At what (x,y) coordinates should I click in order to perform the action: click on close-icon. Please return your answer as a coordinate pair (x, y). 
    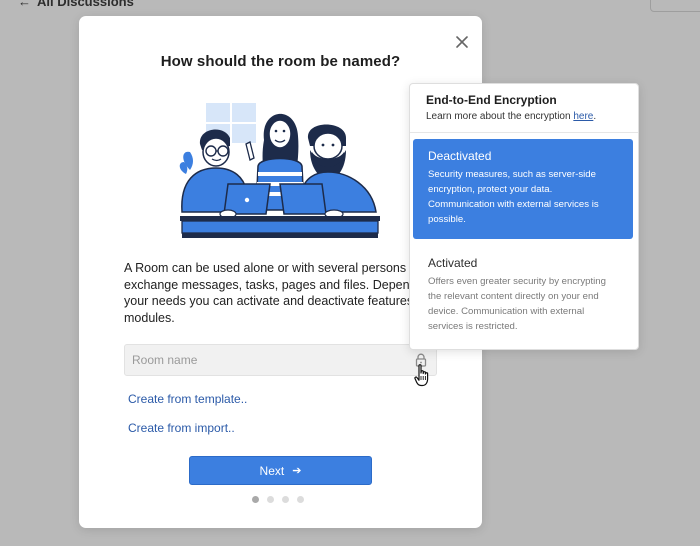
    Looking at the image, I should click on (462, 42).